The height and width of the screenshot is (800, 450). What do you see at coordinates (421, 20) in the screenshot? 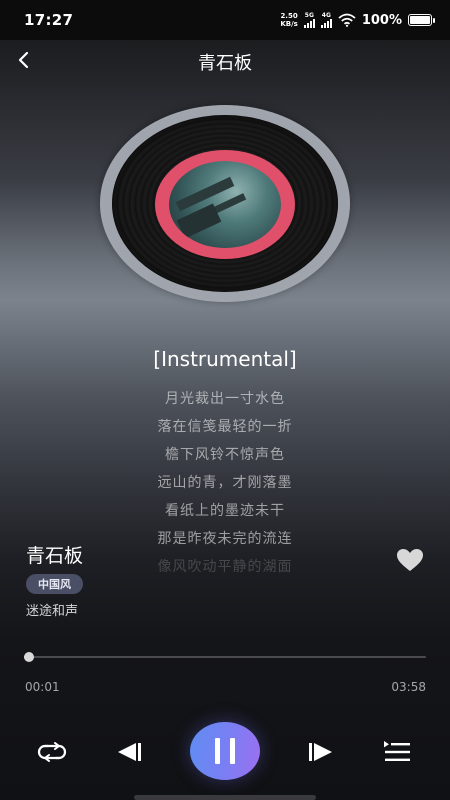
I see `battery-icon` at bounding box center [421, 20].